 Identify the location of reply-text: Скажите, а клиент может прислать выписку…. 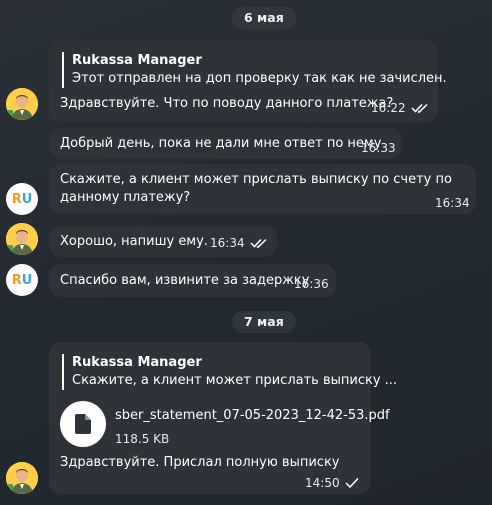
(235, 380).